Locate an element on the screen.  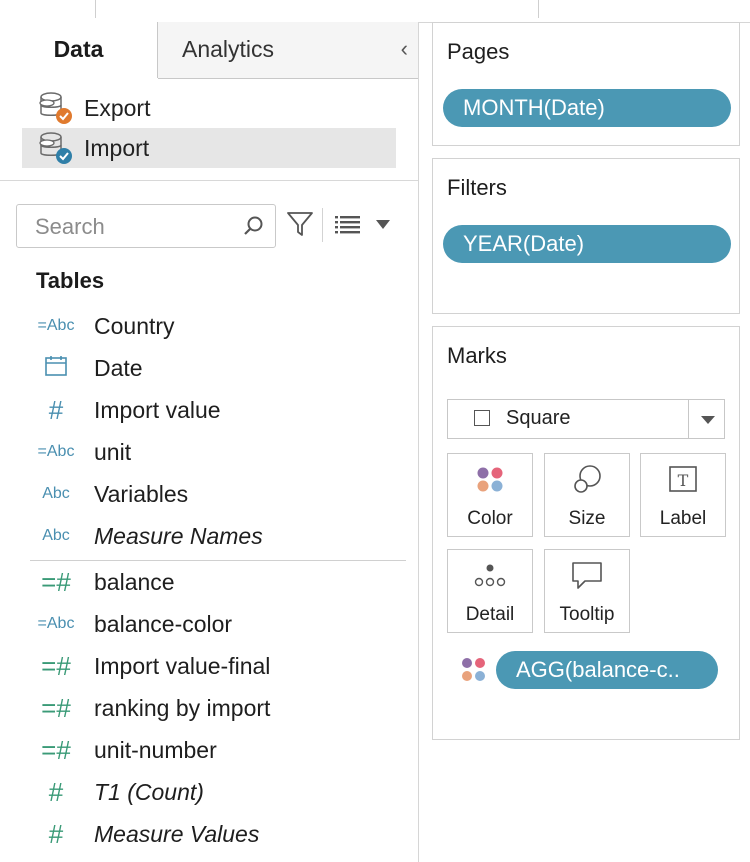
field-item-measure-names: Abc Measure Names is located at coordinates (220, 536).